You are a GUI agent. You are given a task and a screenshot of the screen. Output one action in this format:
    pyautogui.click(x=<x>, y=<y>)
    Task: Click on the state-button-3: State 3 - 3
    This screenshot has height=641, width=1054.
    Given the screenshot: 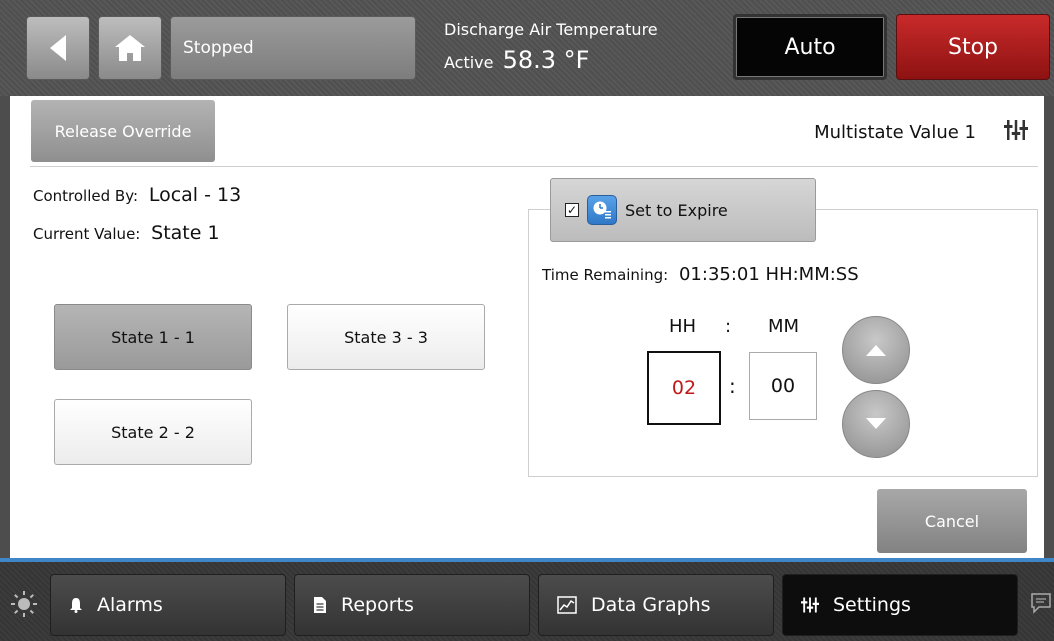 What is the action you would take?
    pyautogui.click(x=386, y=337)
    